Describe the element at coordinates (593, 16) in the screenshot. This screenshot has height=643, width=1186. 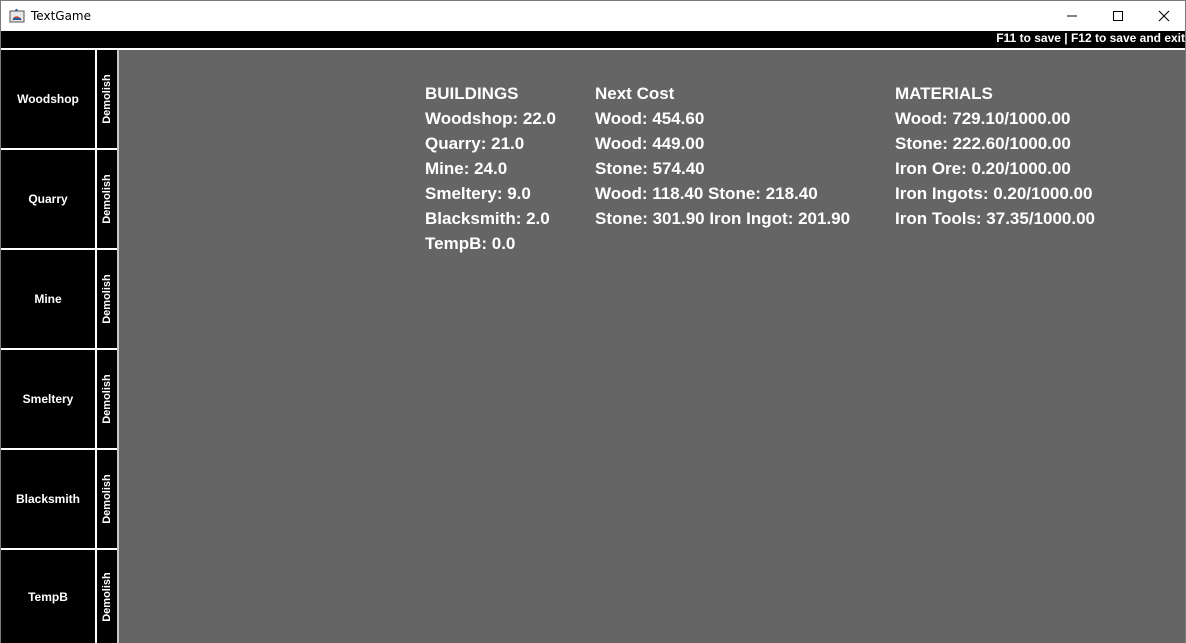
I see `title-bar: TextGame` at that location.